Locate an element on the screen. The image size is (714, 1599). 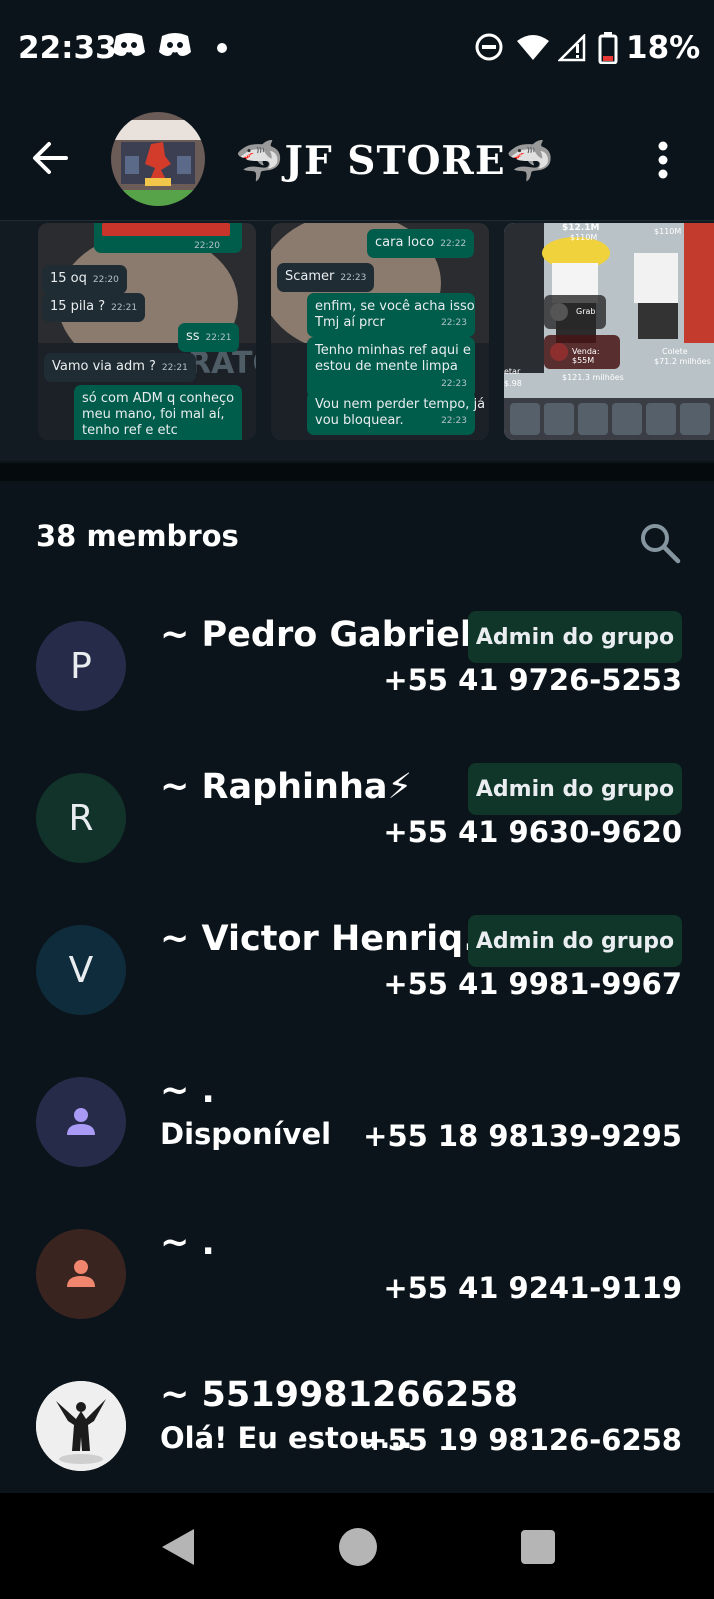
nav-recents-icon is located at coordinates (538, 1547).